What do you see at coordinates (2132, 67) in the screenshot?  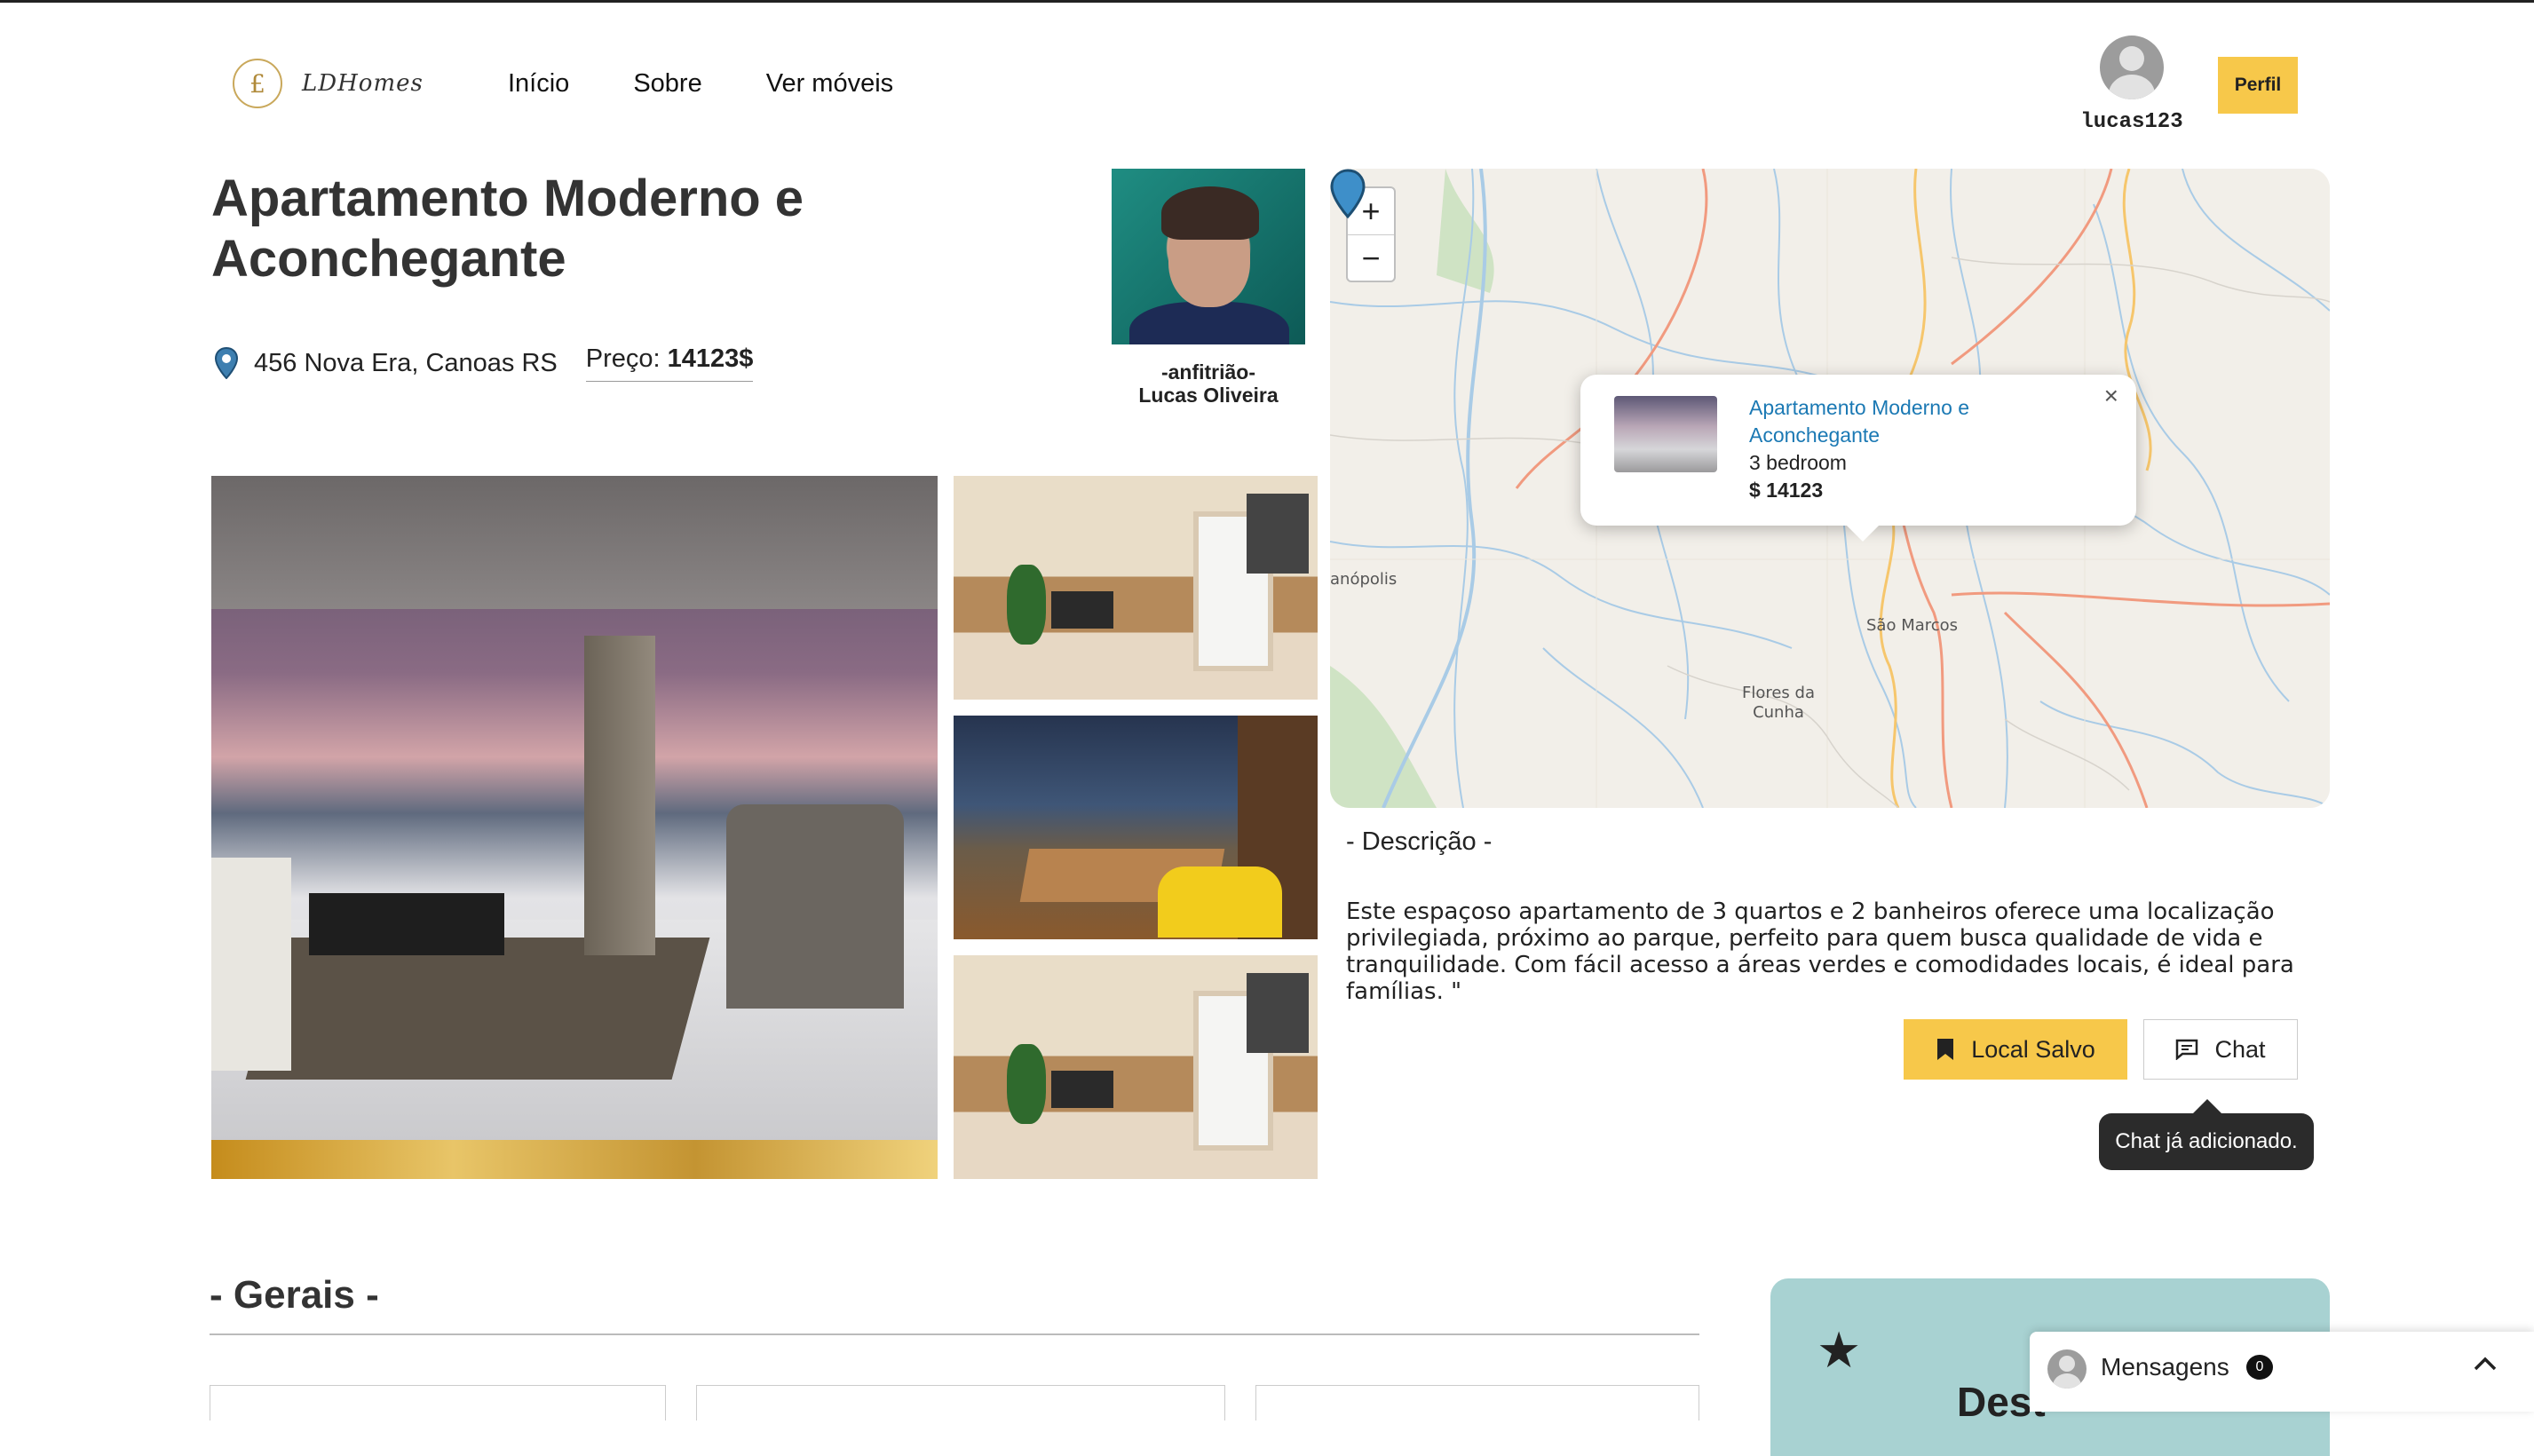 I see `user-avatar` at bounding box center [2132, 67].